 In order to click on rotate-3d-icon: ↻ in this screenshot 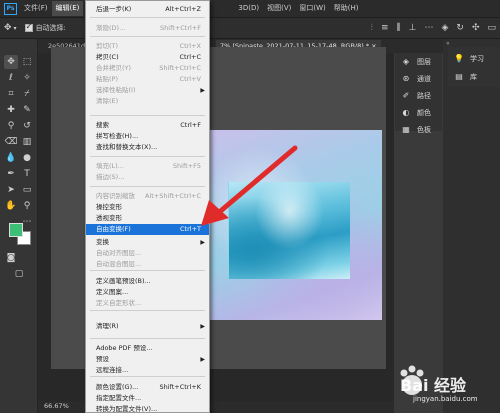, I will do `click(460, 28)`.